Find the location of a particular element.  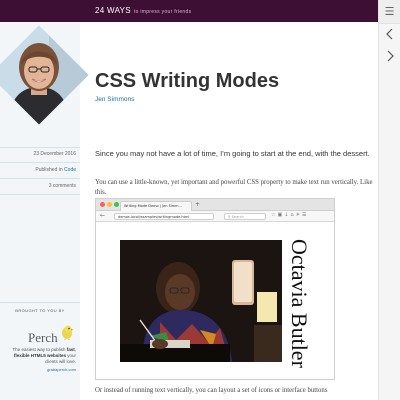

vertical-caption: Octavia Butler is located at coordinates (299, 303).